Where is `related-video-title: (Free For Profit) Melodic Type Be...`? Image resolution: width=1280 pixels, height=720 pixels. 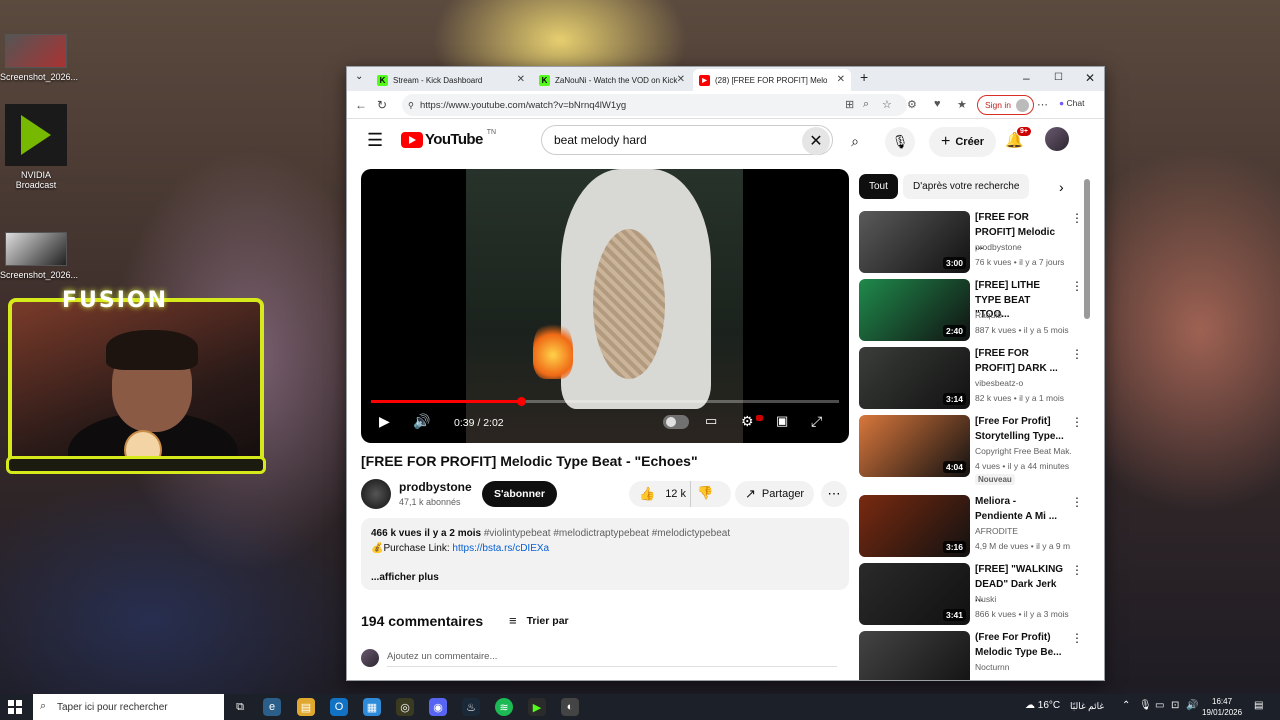
related-video-title: (Free For Profit) Melodic Type Be... is located at coordinates (1020, 645).